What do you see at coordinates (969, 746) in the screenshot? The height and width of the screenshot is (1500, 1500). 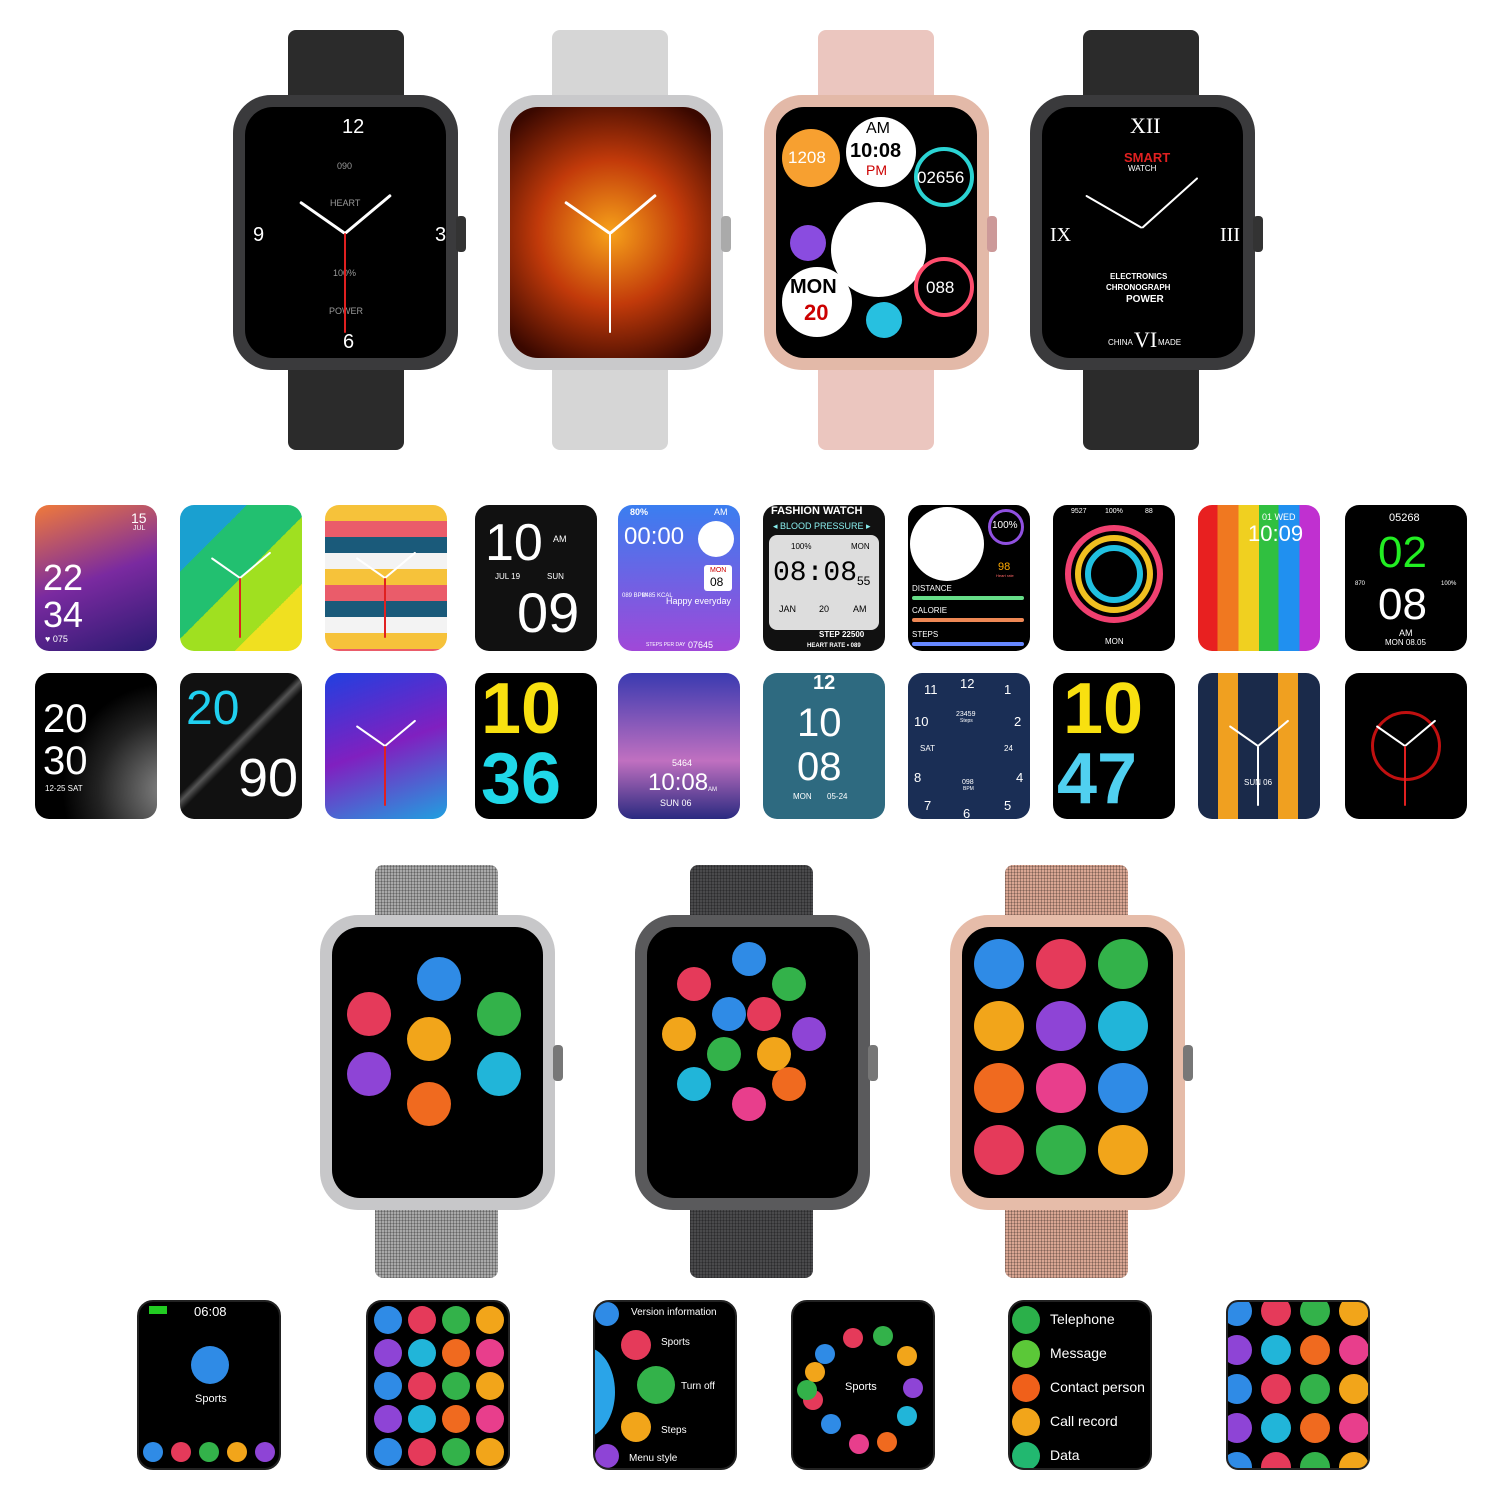 I see `watch-face: 12 11 1 10 2 8 4 7 6 5 23459 Steps SAT 24 098 BPM` at bounding box center [969, 746].